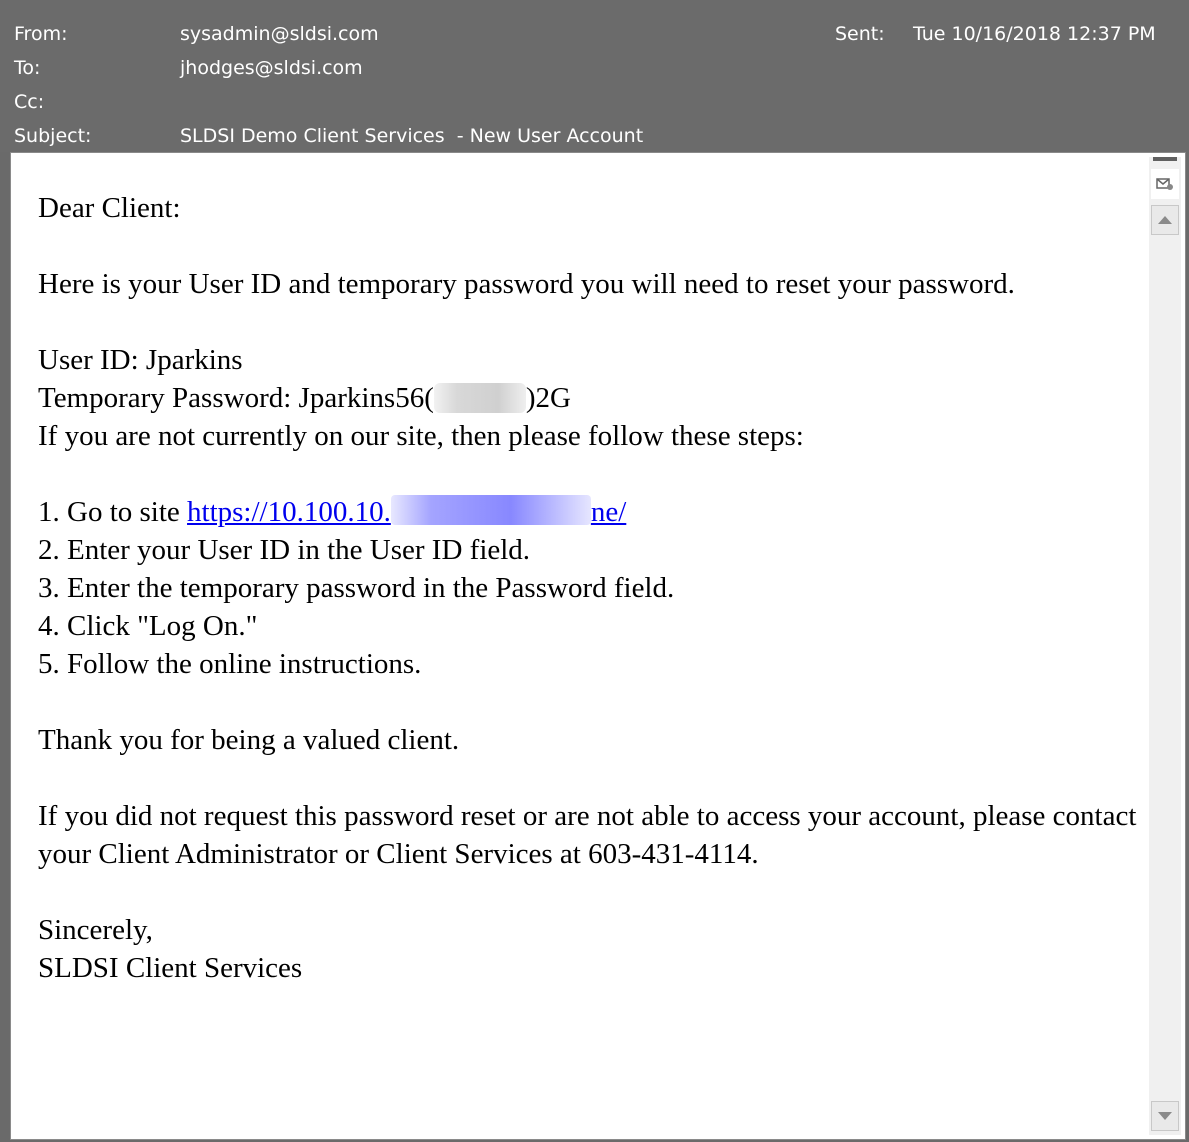  What do you see at coordinates (148, 626) in the screenshot?
I see `step-4: 4. Click "Log On."` at bounding box center [148, 626].